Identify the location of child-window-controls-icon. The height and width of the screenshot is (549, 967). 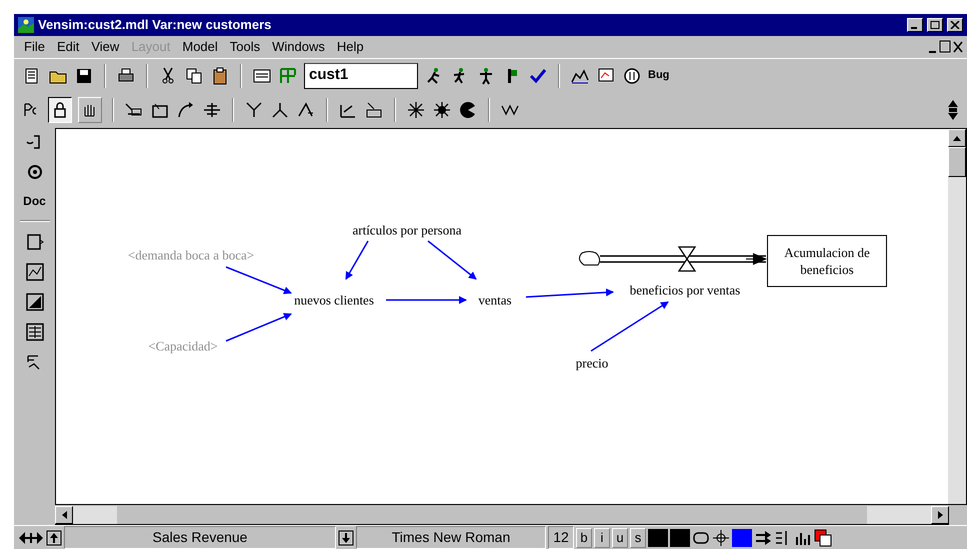
(945, 47).